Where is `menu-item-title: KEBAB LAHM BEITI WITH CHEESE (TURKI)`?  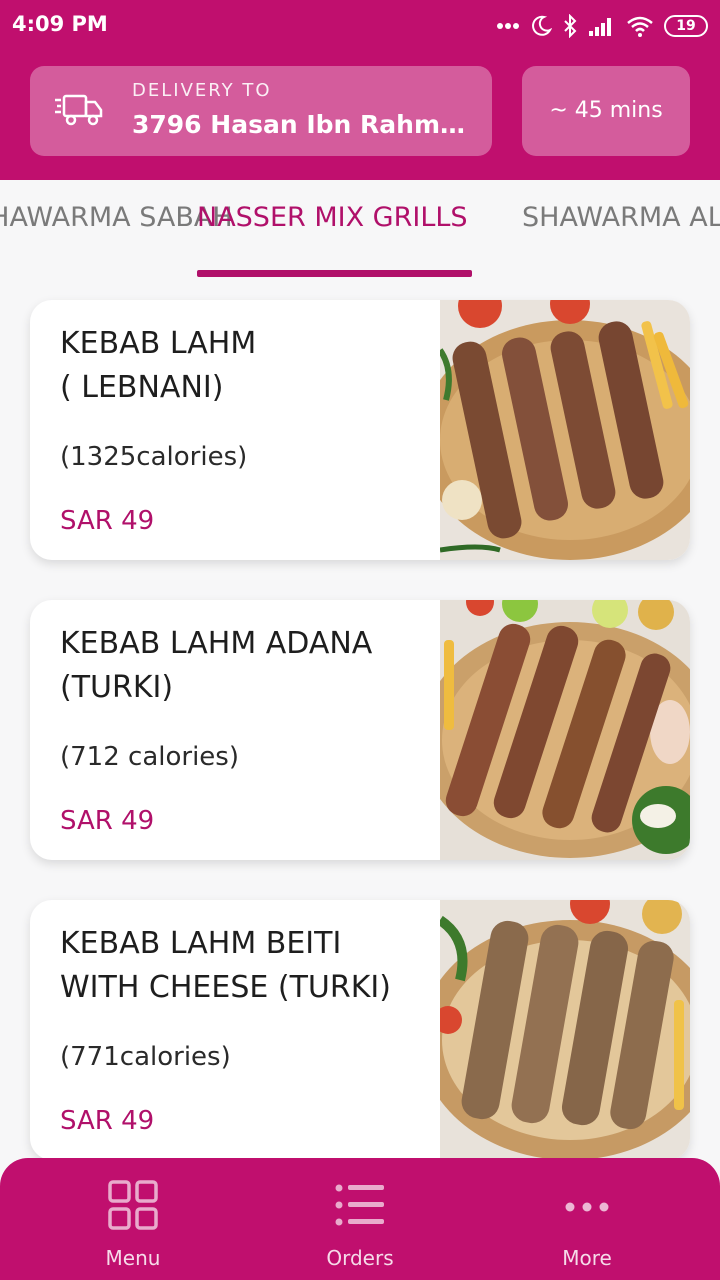
menu-item-title: KEBAB LAHM BEITI WITH CHEESE (TURKI) is located at coordinates (225, 965).